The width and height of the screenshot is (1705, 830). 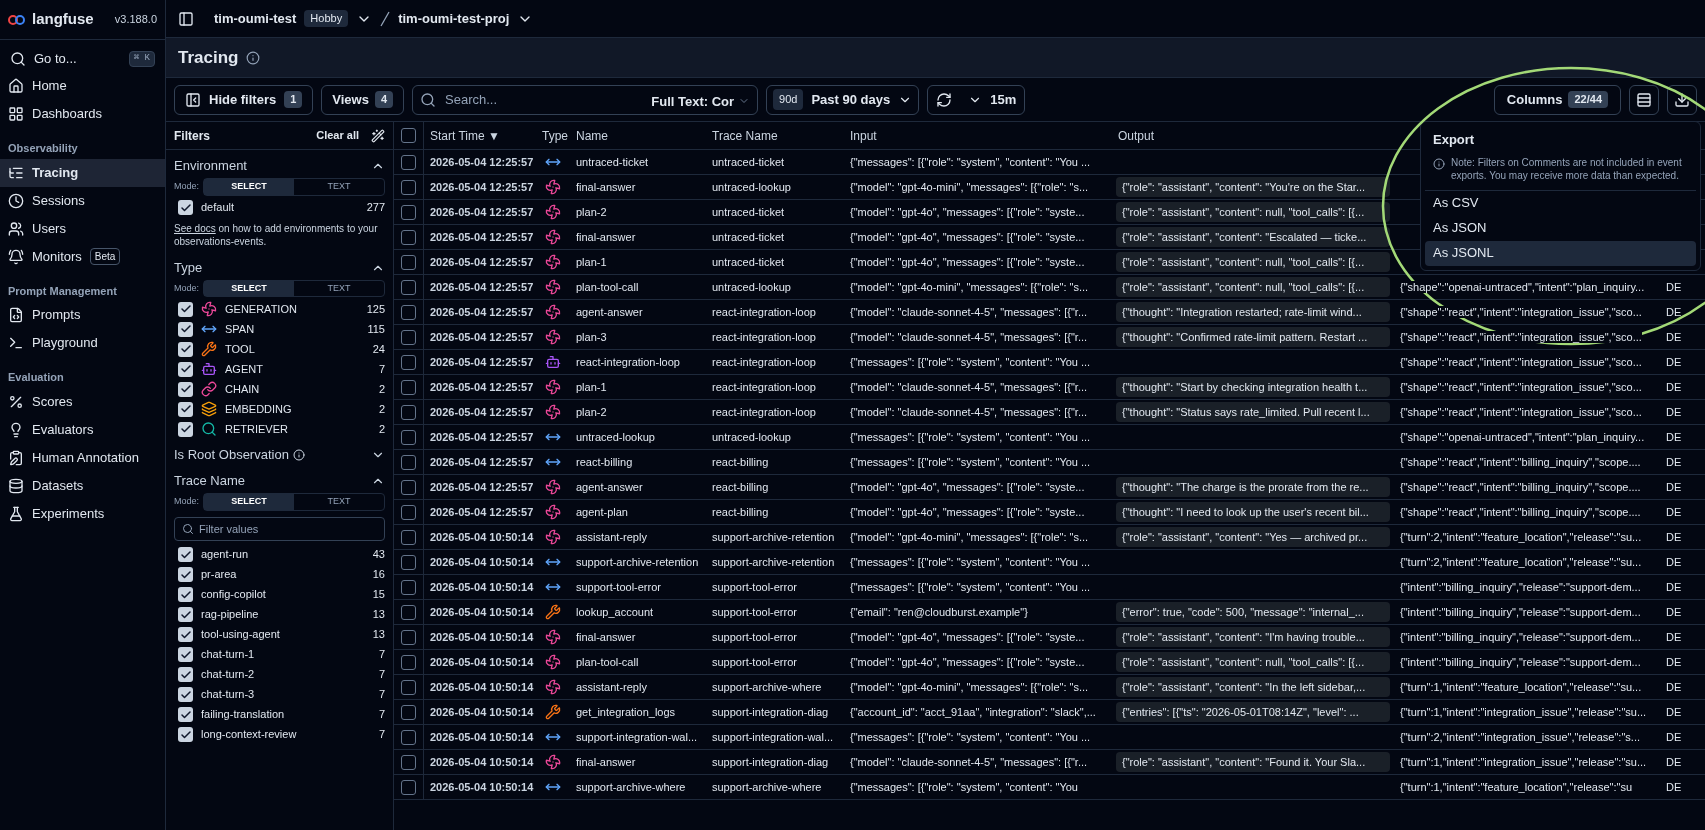 I want to click on nav-item: Prompts, so click(x=82, y=315).